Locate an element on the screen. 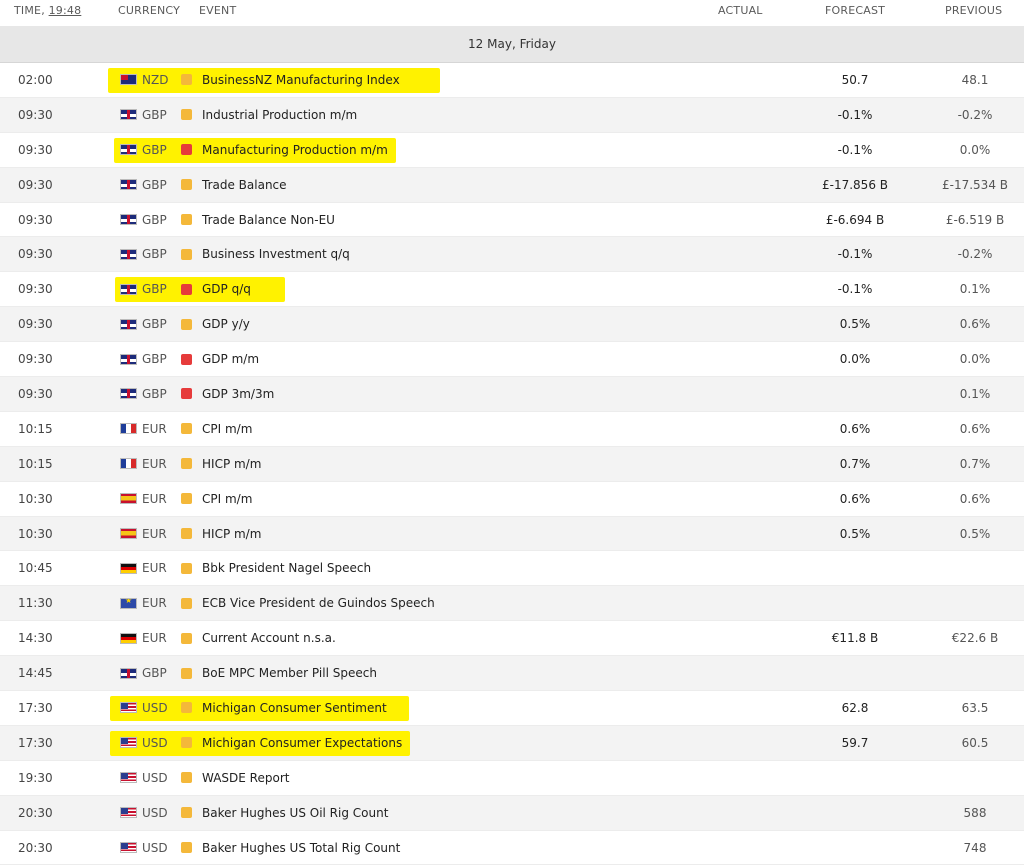 This screenshot has height=865, width=1024. event-previous: 60.5 is located at coordinates (975, 742).